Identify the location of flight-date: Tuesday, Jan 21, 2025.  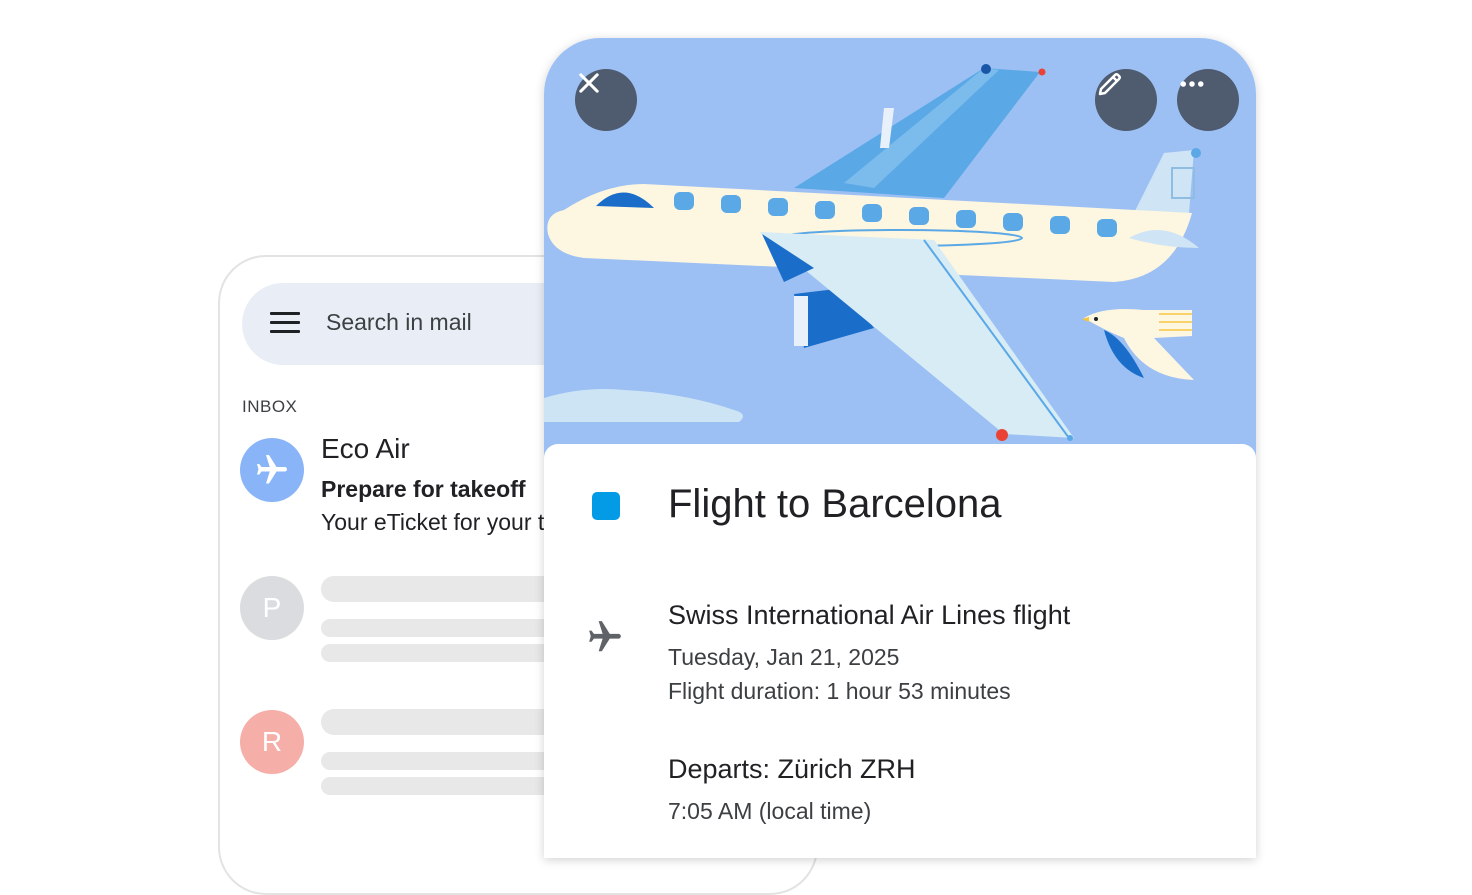
(784, 657).